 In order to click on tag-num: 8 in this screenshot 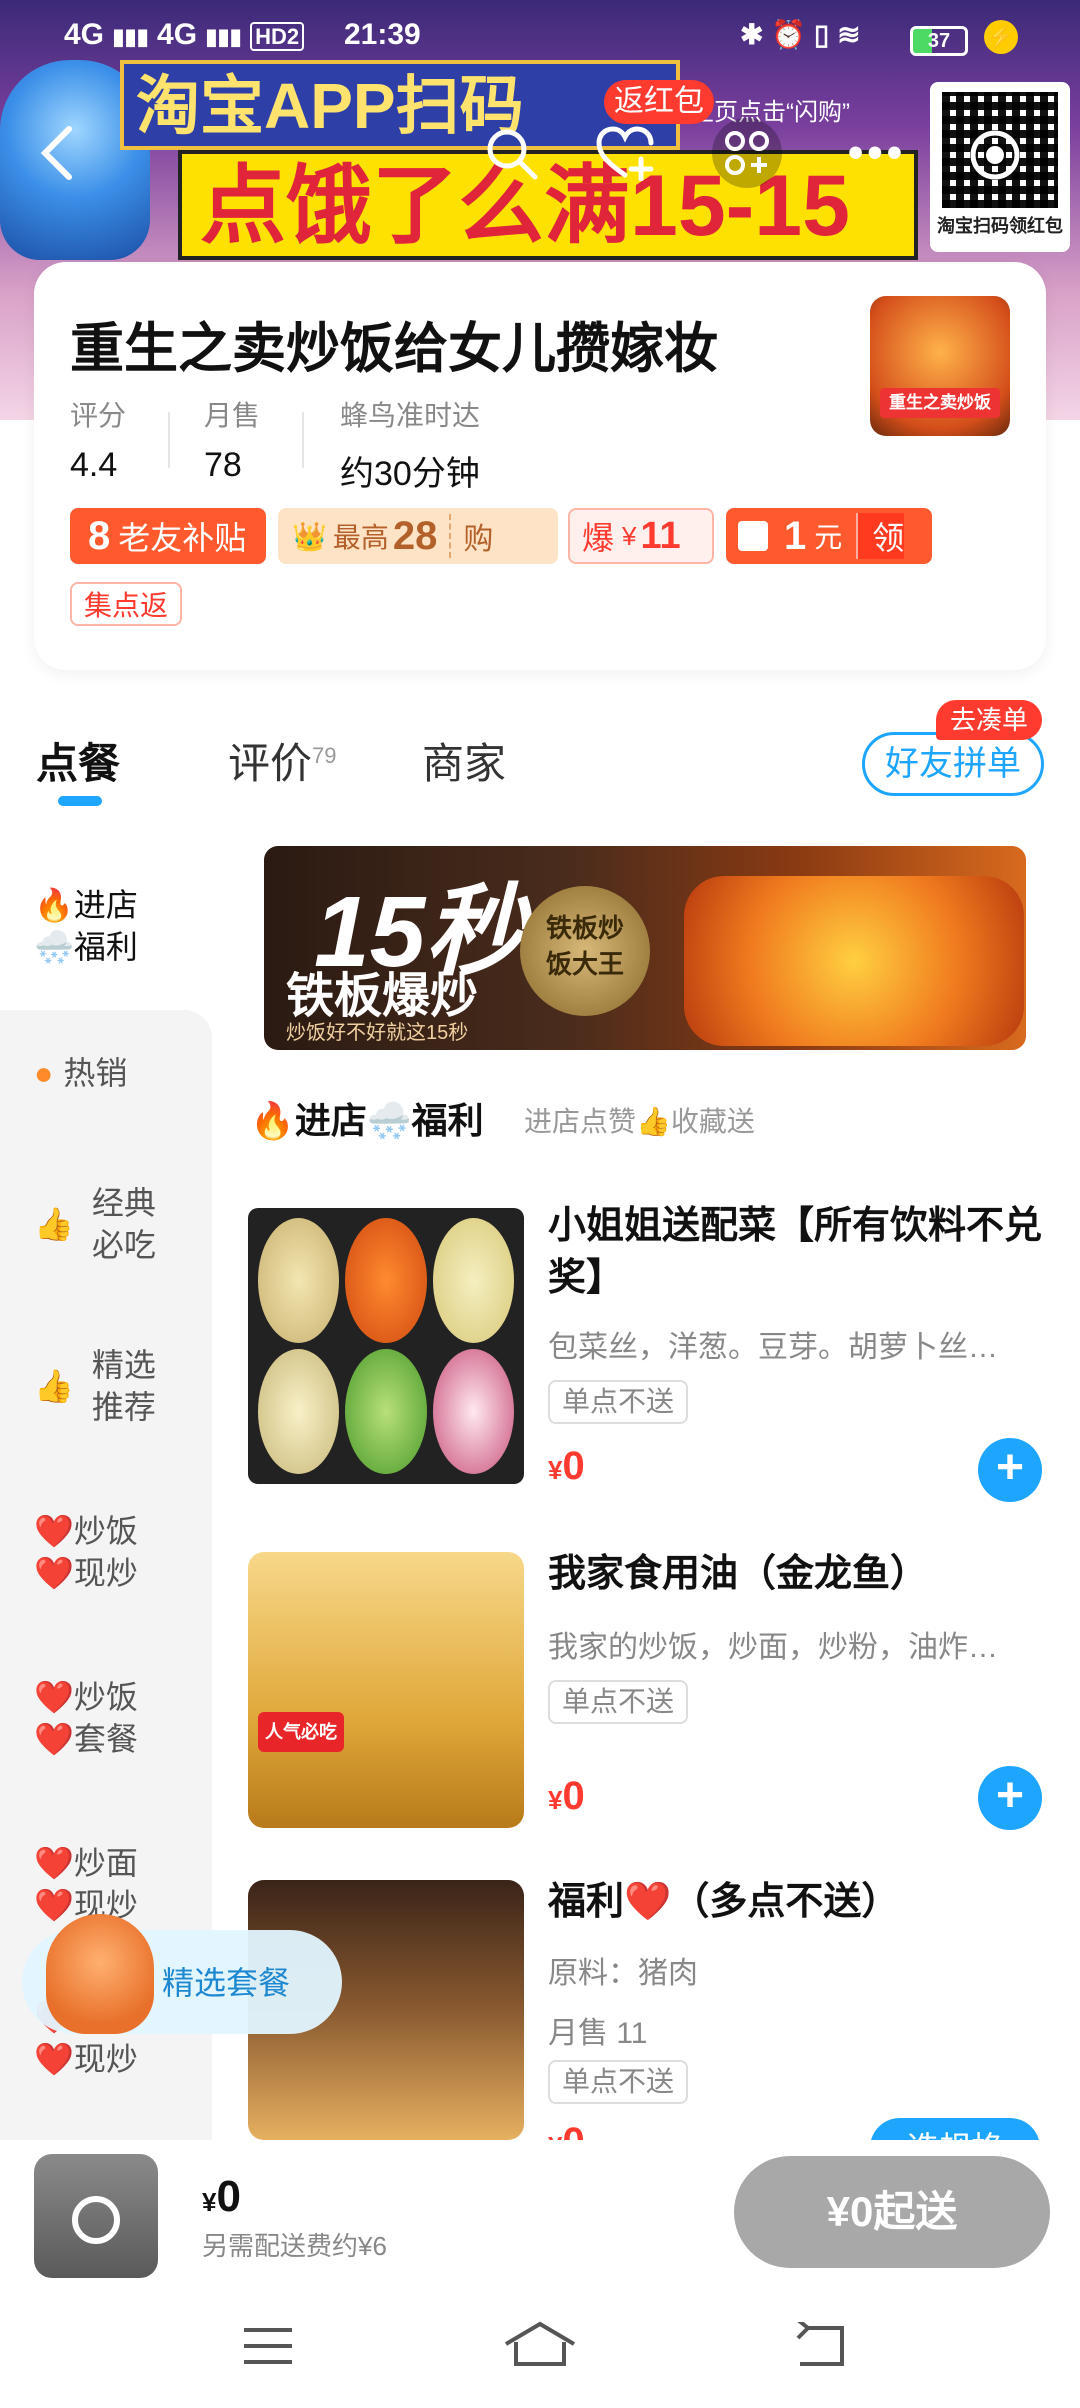, I will do `click(99, 535)`.